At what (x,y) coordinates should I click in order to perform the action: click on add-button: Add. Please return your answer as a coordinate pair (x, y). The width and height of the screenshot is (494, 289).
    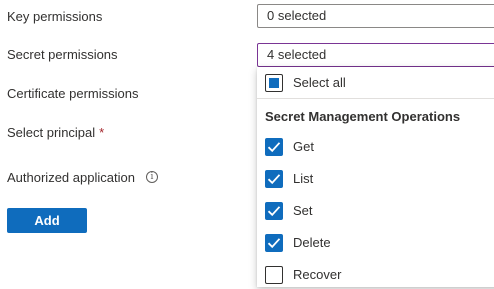
    Looking at the image, I should click on (47, 220).